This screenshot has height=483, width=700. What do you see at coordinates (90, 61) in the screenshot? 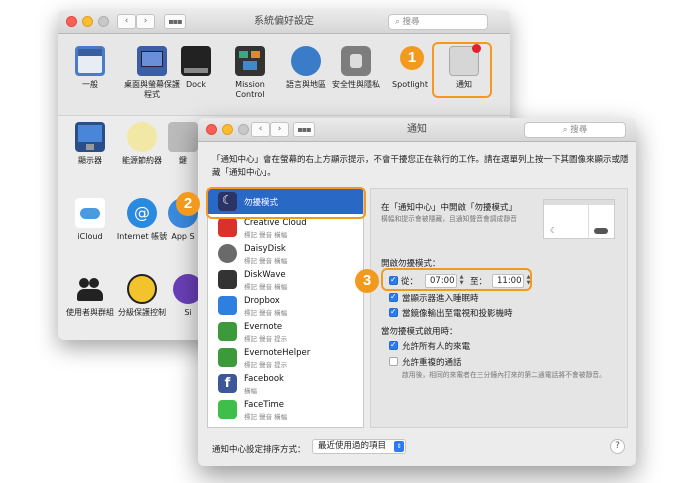
I see `general-icon` at bounding box center [90, 61].